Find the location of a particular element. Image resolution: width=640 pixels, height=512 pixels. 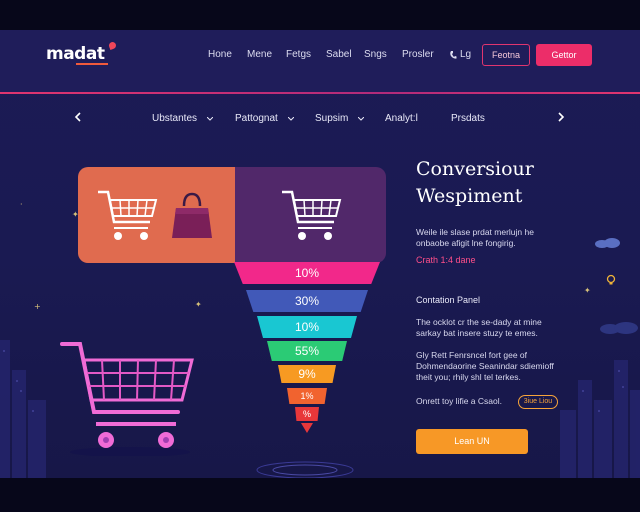

subnav-item-2: Pattognat is located at coordinates (256, 118).